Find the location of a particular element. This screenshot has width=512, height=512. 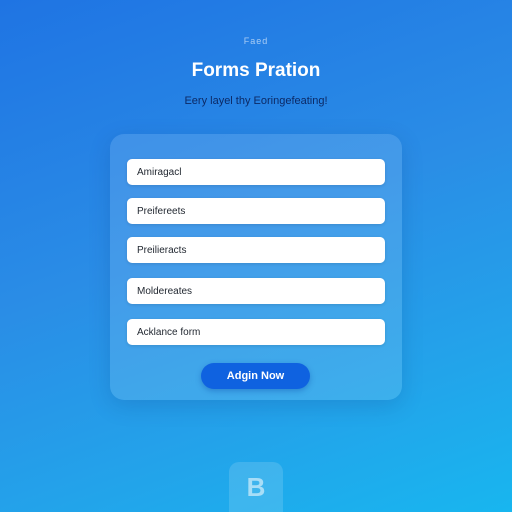

eyebrow-label: Faed is located at coordinates (256, 41).